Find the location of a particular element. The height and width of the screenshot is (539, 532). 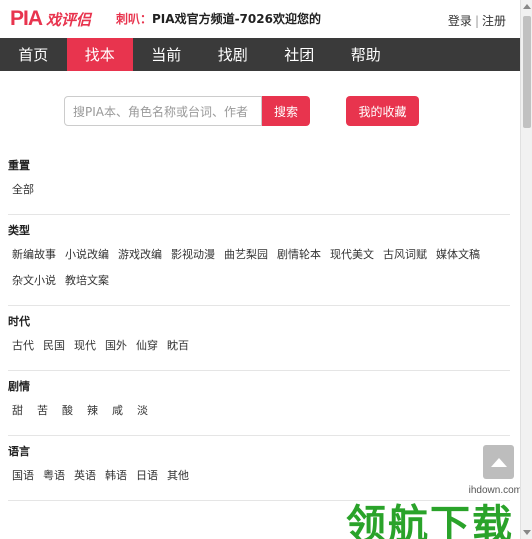

filter-title: 重置 is located at coordinates (19, 165).